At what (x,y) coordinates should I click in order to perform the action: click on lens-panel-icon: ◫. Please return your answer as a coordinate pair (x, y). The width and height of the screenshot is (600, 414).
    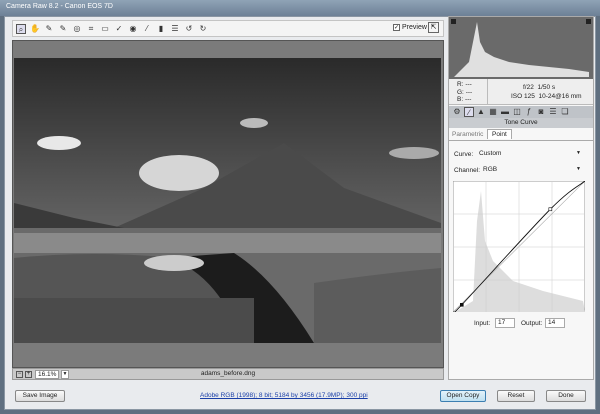
    Looking at the image, I should click on (517, 112).